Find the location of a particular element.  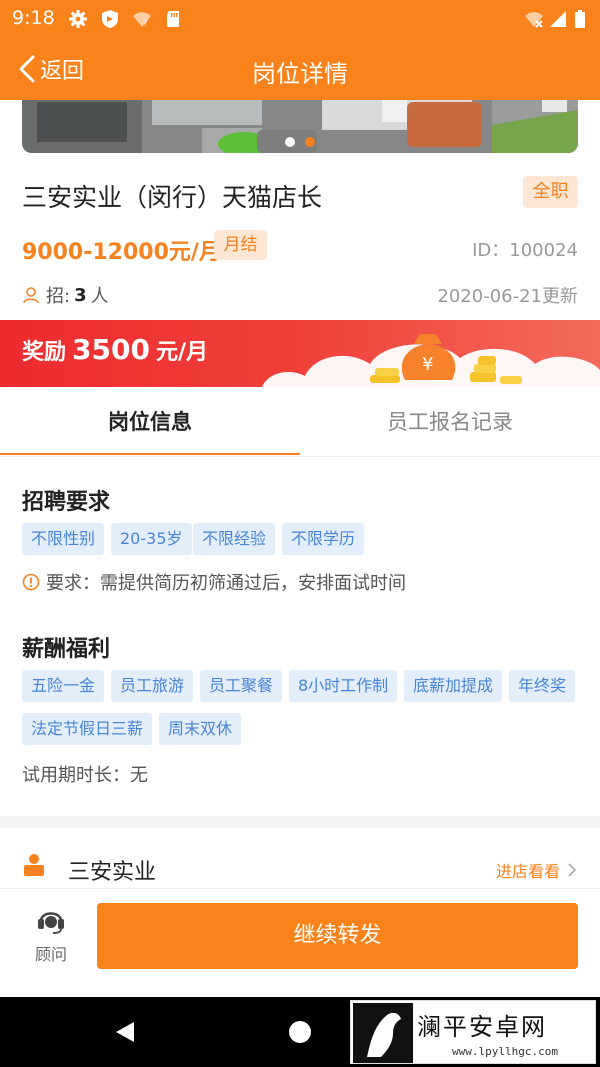

reward-banner: ¥ 奖励 3500 元/月 is located at coordinates (300, 353).